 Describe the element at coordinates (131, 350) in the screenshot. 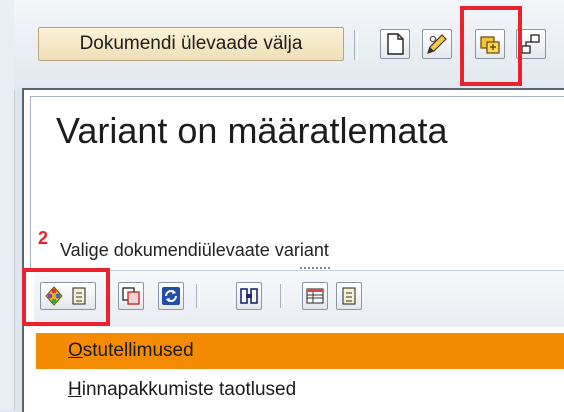

I see `list-item-label: Ostutellimused` at that location.